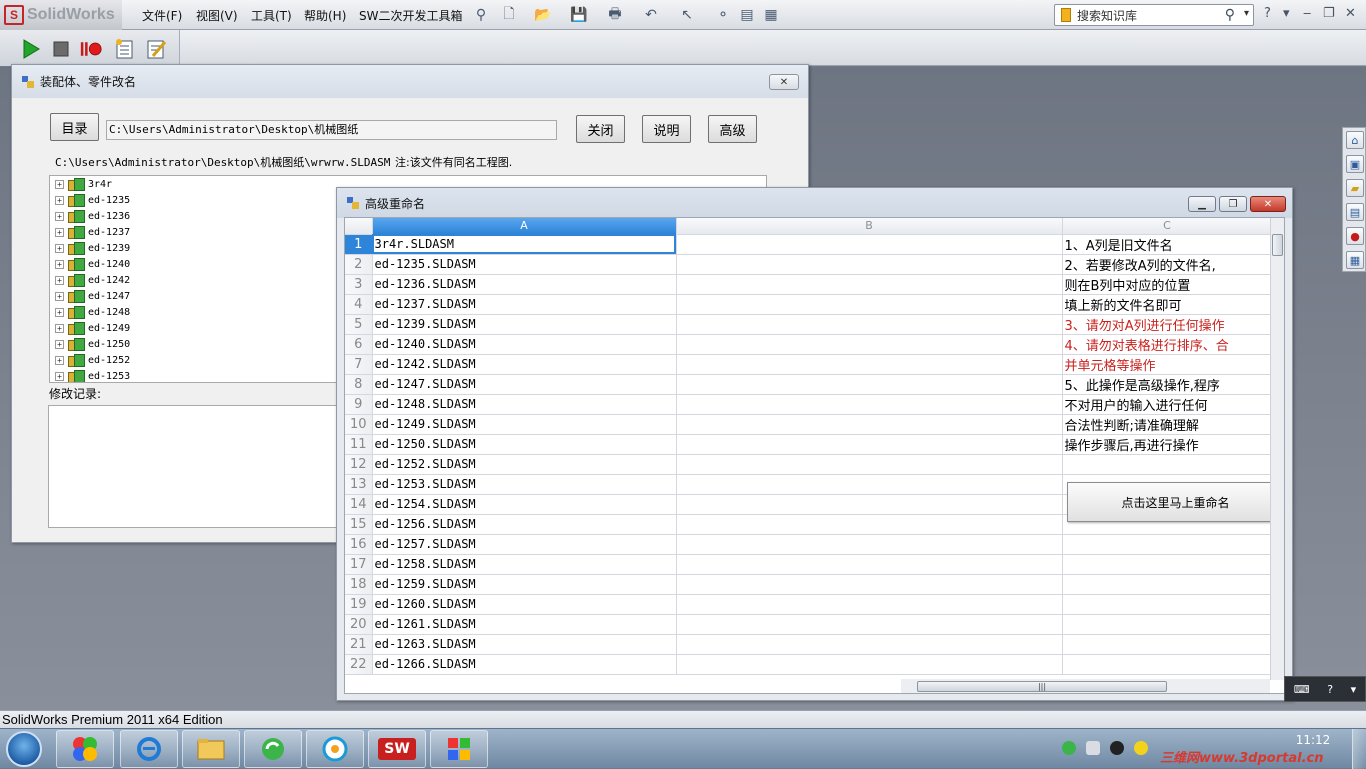 The width and height of the screenshot is (1366, 769). Describe the element at coordinates (524, 624) in the screenshot. I see `old-filename-cell: ed-1261.SLDASM` at that location.